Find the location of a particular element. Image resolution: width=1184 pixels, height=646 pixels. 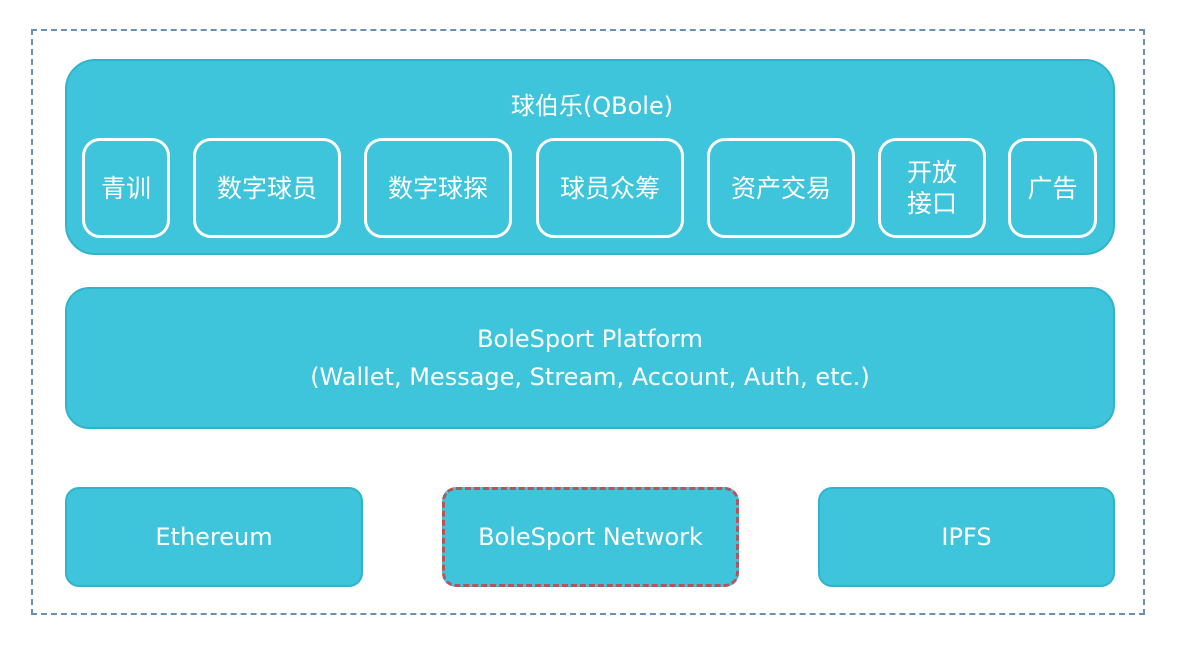

module-asset-trading: 资产交易 is located at coordinates (781, 188).